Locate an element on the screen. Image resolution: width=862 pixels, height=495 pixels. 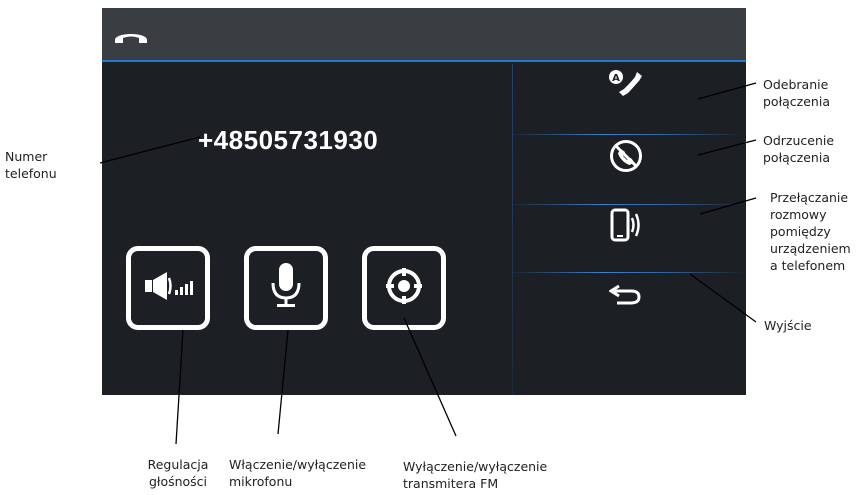
phone-answer-a-icon: A is located at coordinates (626, 87).